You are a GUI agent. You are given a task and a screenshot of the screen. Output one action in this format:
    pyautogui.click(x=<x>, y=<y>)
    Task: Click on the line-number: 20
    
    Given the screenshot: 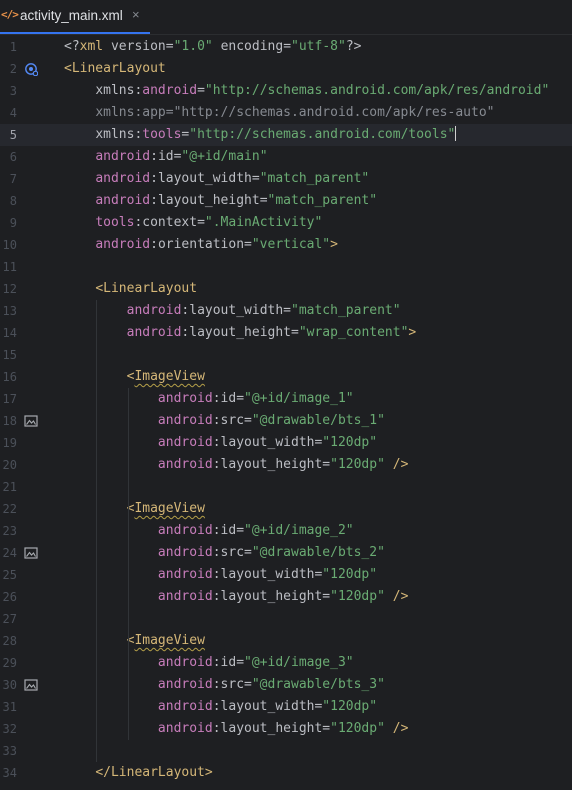 What is the action you would take?
    pyautogui.click(x=9, y=465)
    